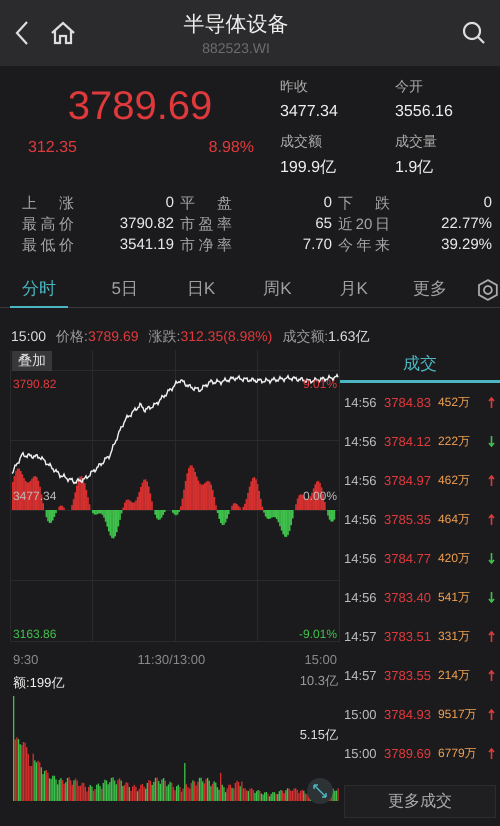  What do you see at coordinates (408, 441) in the screenshot?
I see `trade-price: 3784.12` at bounding box center [408, 441].